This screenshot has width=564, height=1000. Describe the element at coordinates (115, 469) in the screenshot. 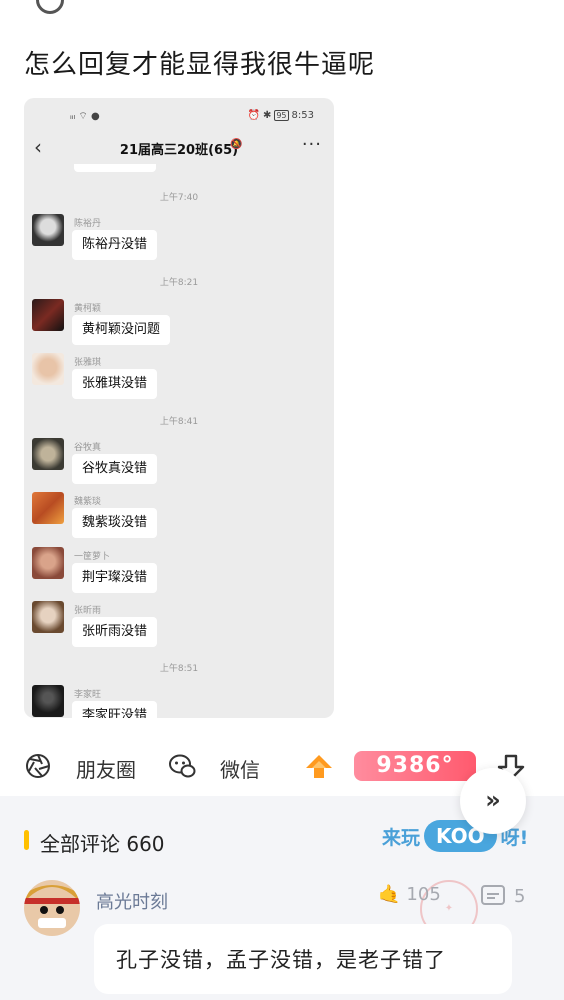

I see `message-bubble: 谷牧真没错` at that location.